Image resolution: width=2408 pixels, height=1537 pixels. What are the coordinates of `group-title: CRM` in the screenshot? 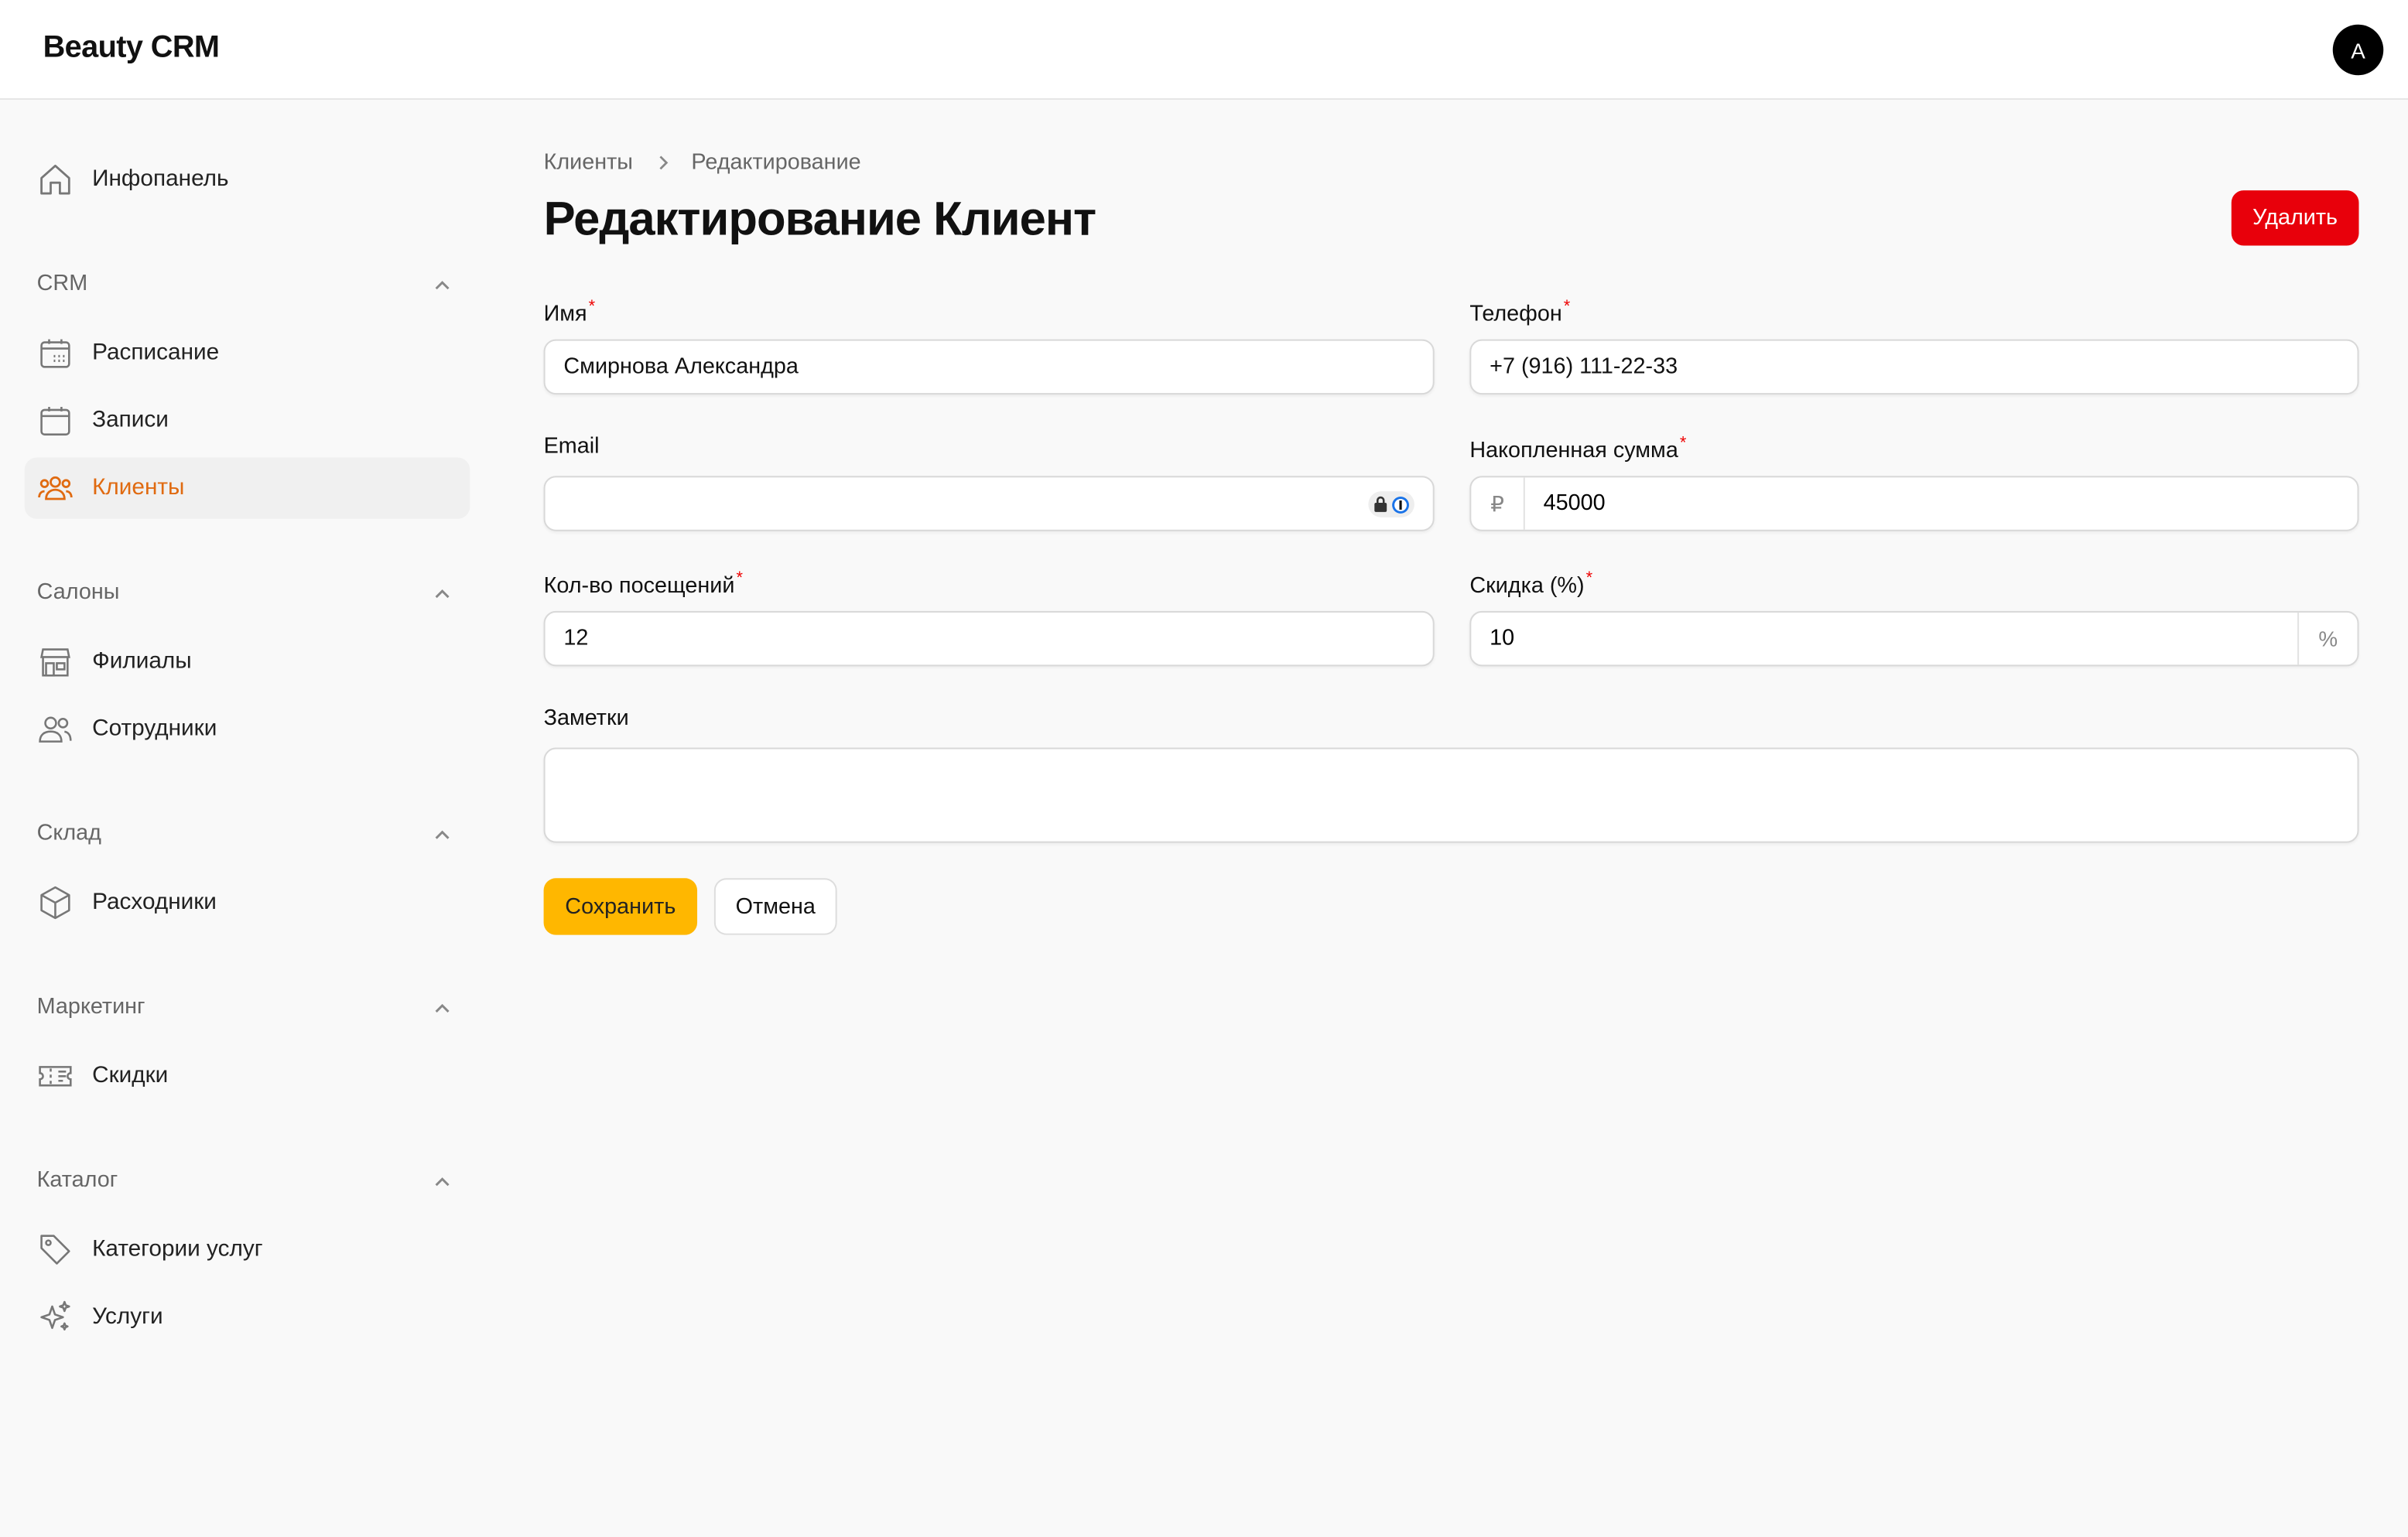 It's located at (62, 284).